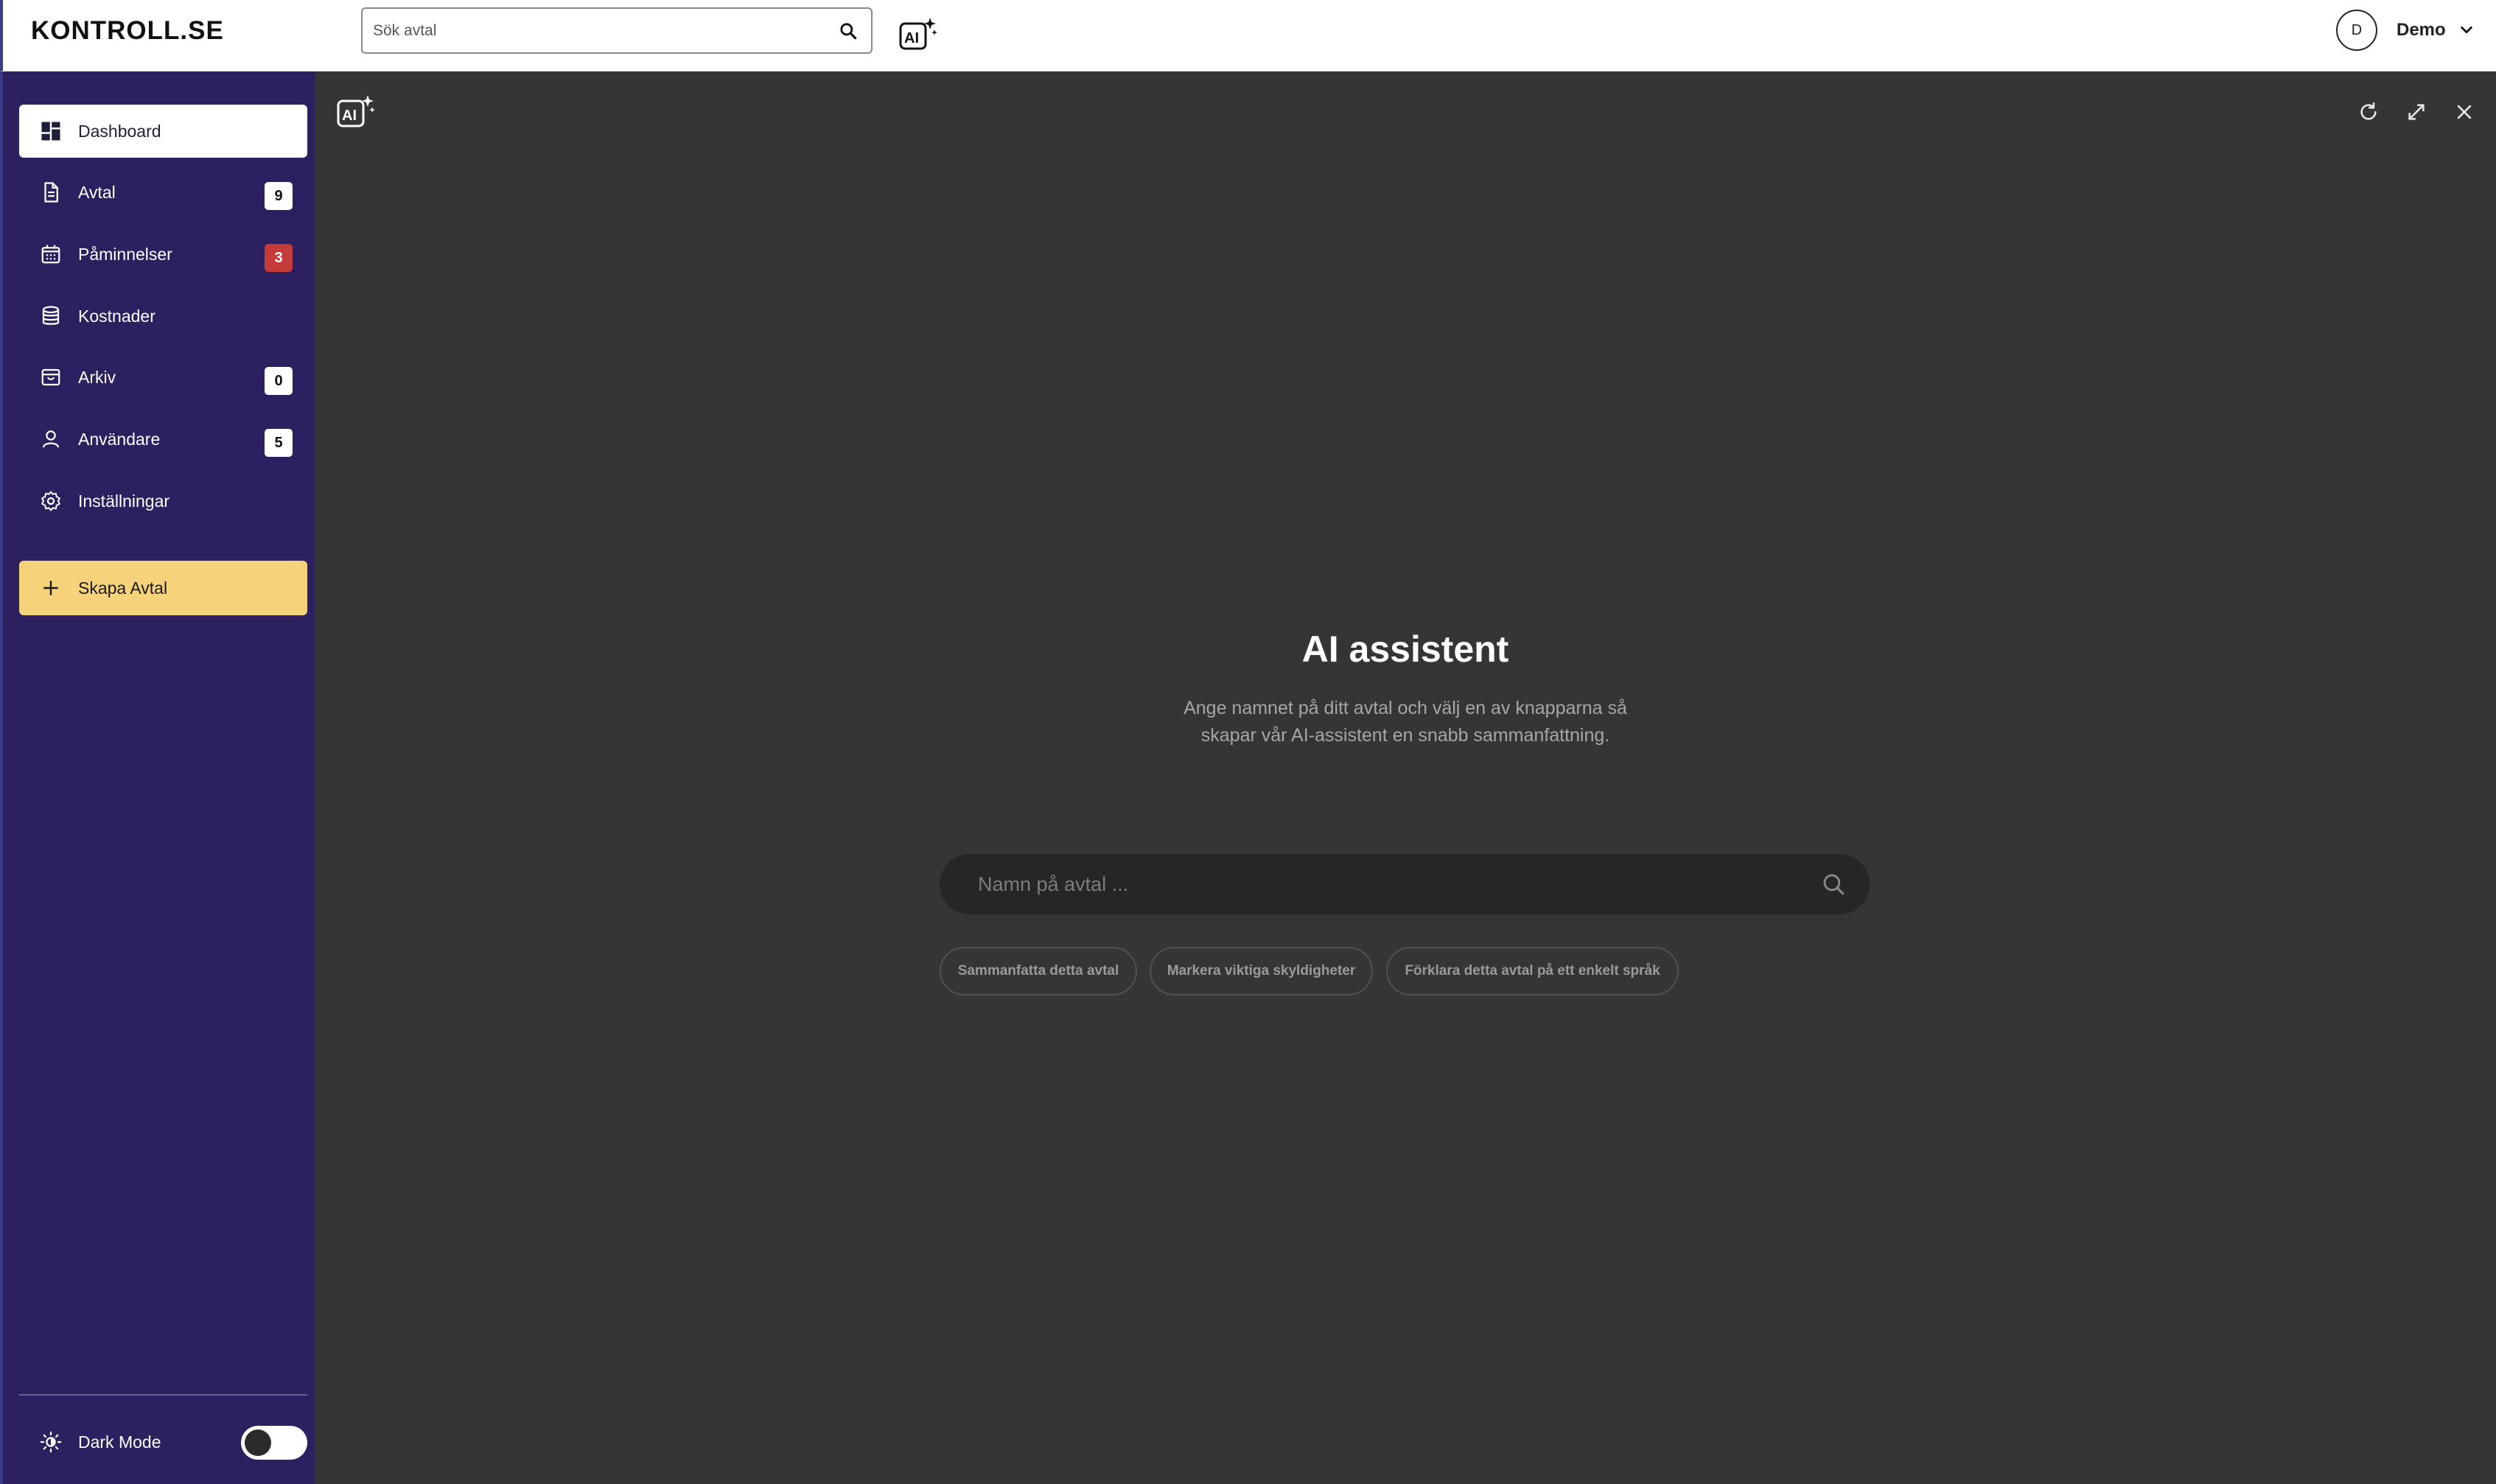 The width and height of the screenshot is (2496, 1484). Describe the element at coordinates (1532, 971) in the screenshot. I see `explain-simple-chip: Förklara detta avtal på ett enkelt språk` at that location.